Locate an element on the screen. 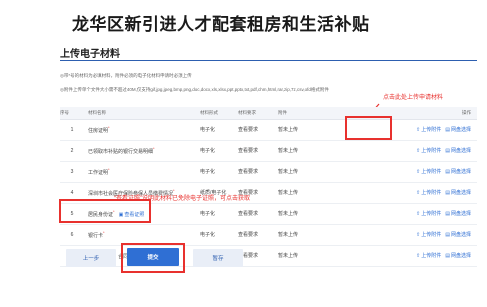 The image size is (487, 307). section-title: 上传电子材料 is located at coordinates (90, 54).